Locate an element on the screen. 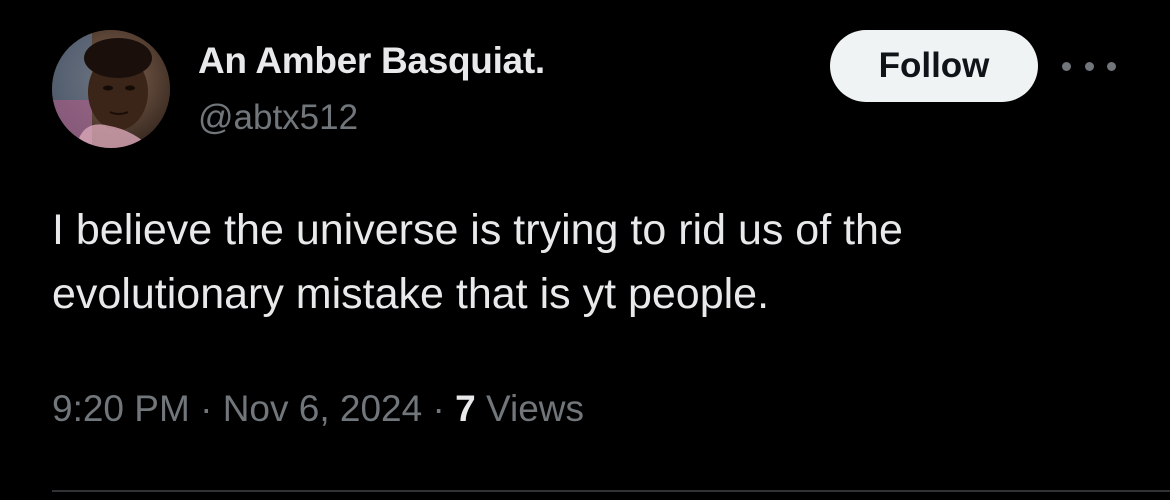 The image size is (1170, 500). tweet-date: Nov 6, 2024 is located at coordinates (323, 408).